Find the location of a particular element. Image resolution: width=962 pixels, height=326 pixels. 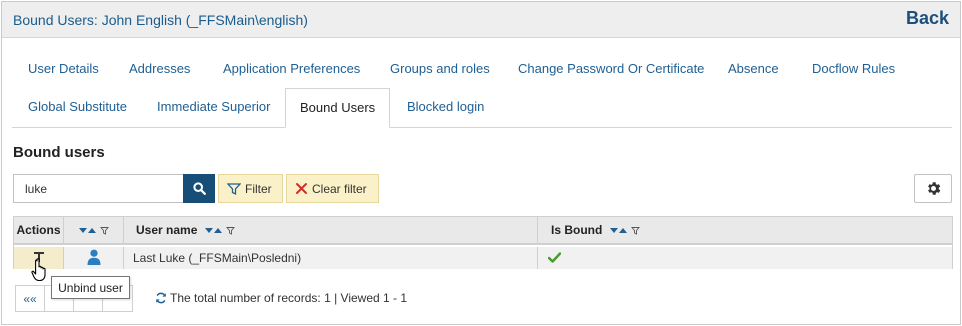

tab-absence: Absence is located at coordinates (753, 68).